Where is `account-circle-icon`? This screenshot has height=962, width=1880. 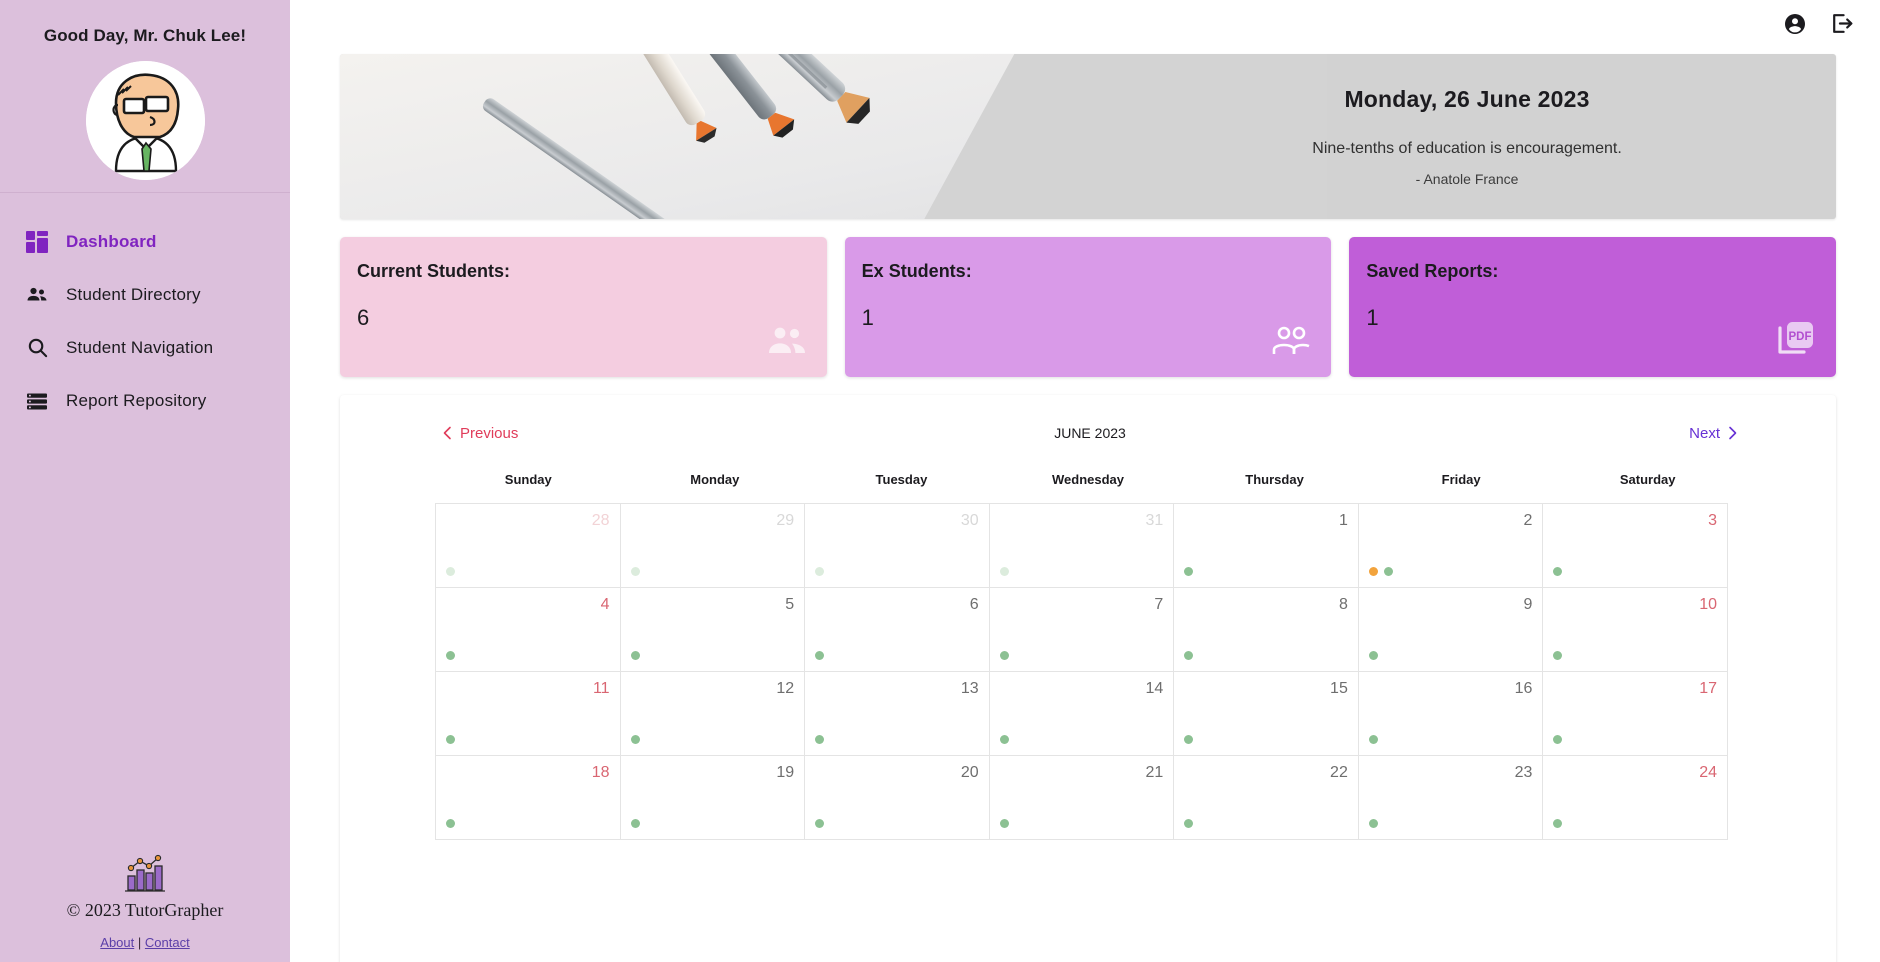 account-circle-icon is located at coordinates (1795, 24).